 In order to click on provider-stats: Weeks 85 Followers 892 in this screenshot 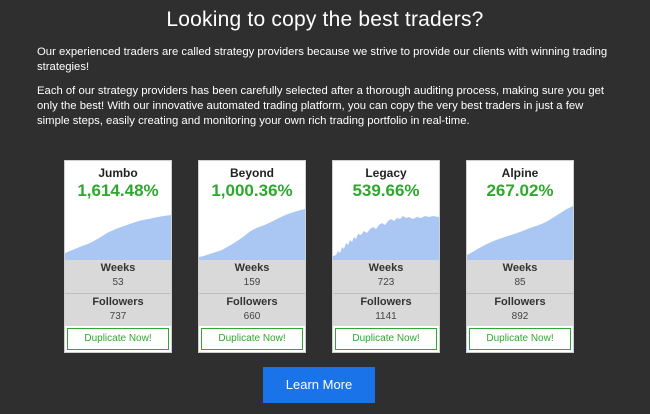, I will do `click(520, 293)`.